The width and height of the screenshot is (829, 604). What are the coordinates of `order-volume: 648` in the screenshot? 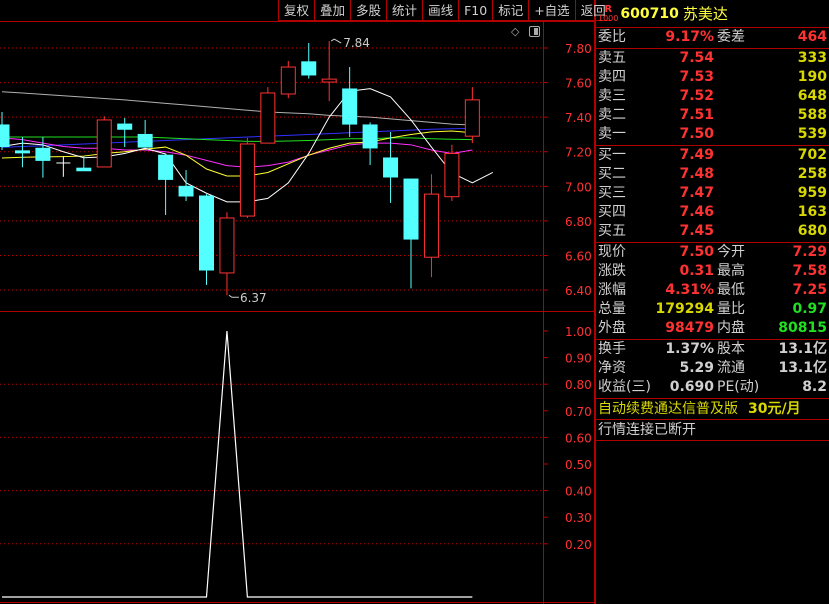 It's located at (812, 96).